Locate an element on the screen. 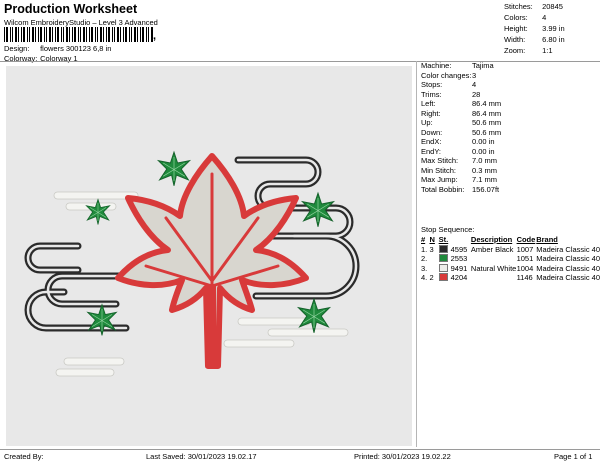 Image resolution: width=600 pixels, height=464 pixels. page-number: Page 1 of 1 is located at coordinates (573, 456).